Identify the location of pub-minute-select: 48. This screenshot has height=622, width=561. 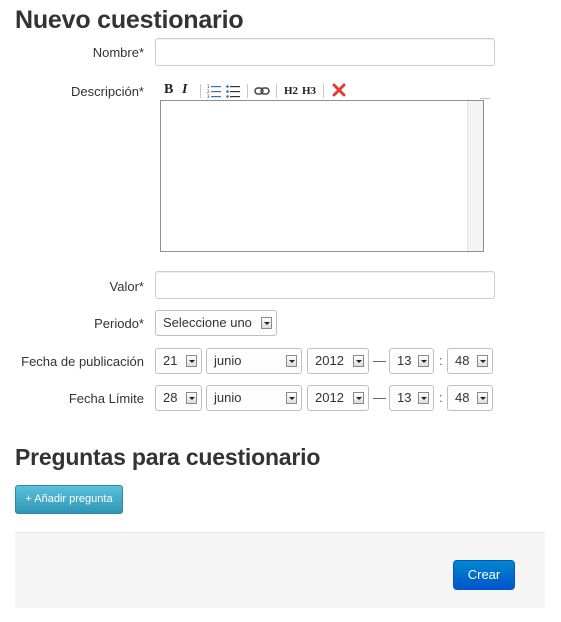
(470, 361).